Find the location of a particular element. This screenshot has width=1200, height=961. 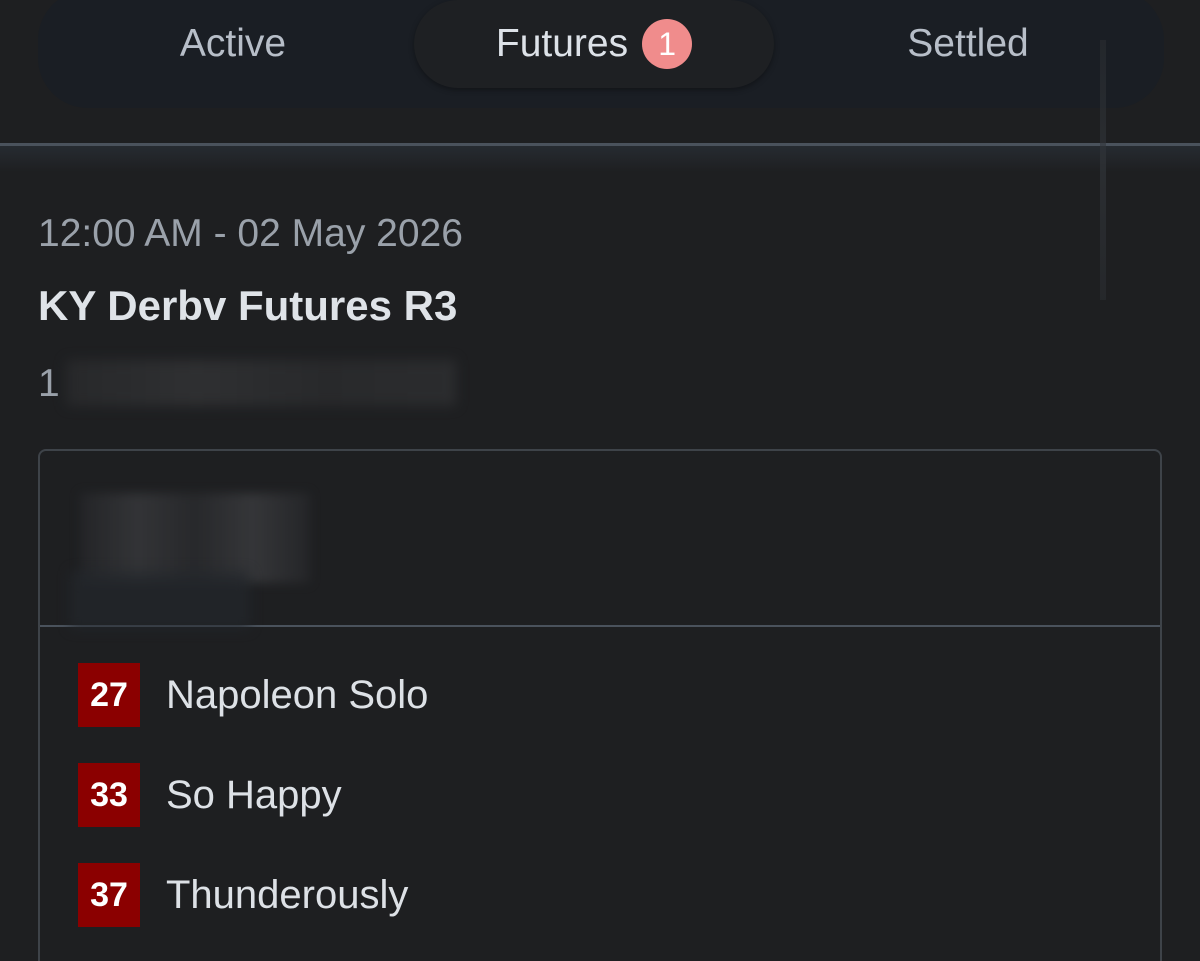

tab-futures: Futures 1 is located at coordinates (594, 44).